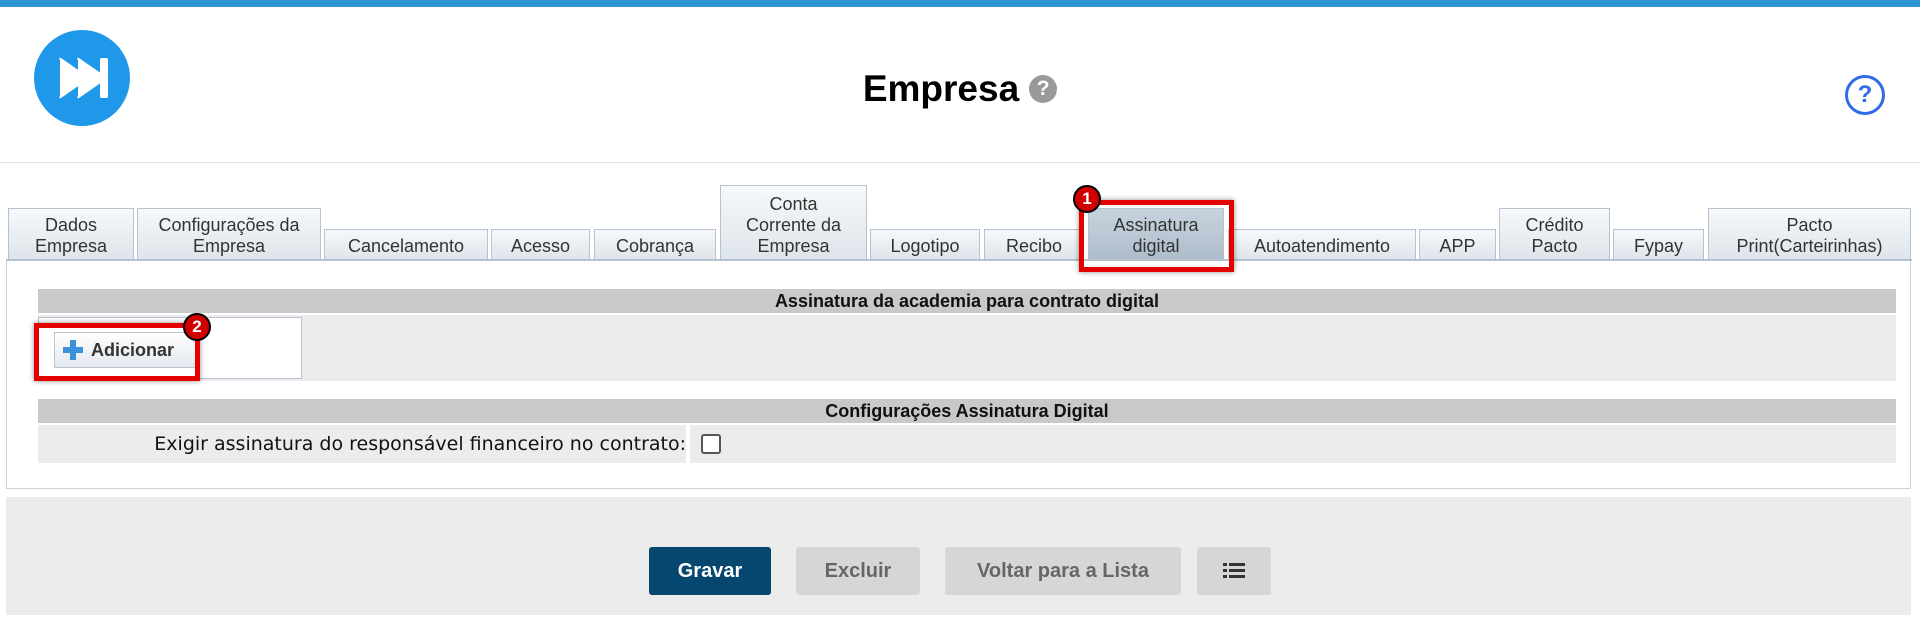  Describe the element at coordinates (1063, 571) in the screenshot. I see `back-to-list-button: Voltar para a Lista` at that location.